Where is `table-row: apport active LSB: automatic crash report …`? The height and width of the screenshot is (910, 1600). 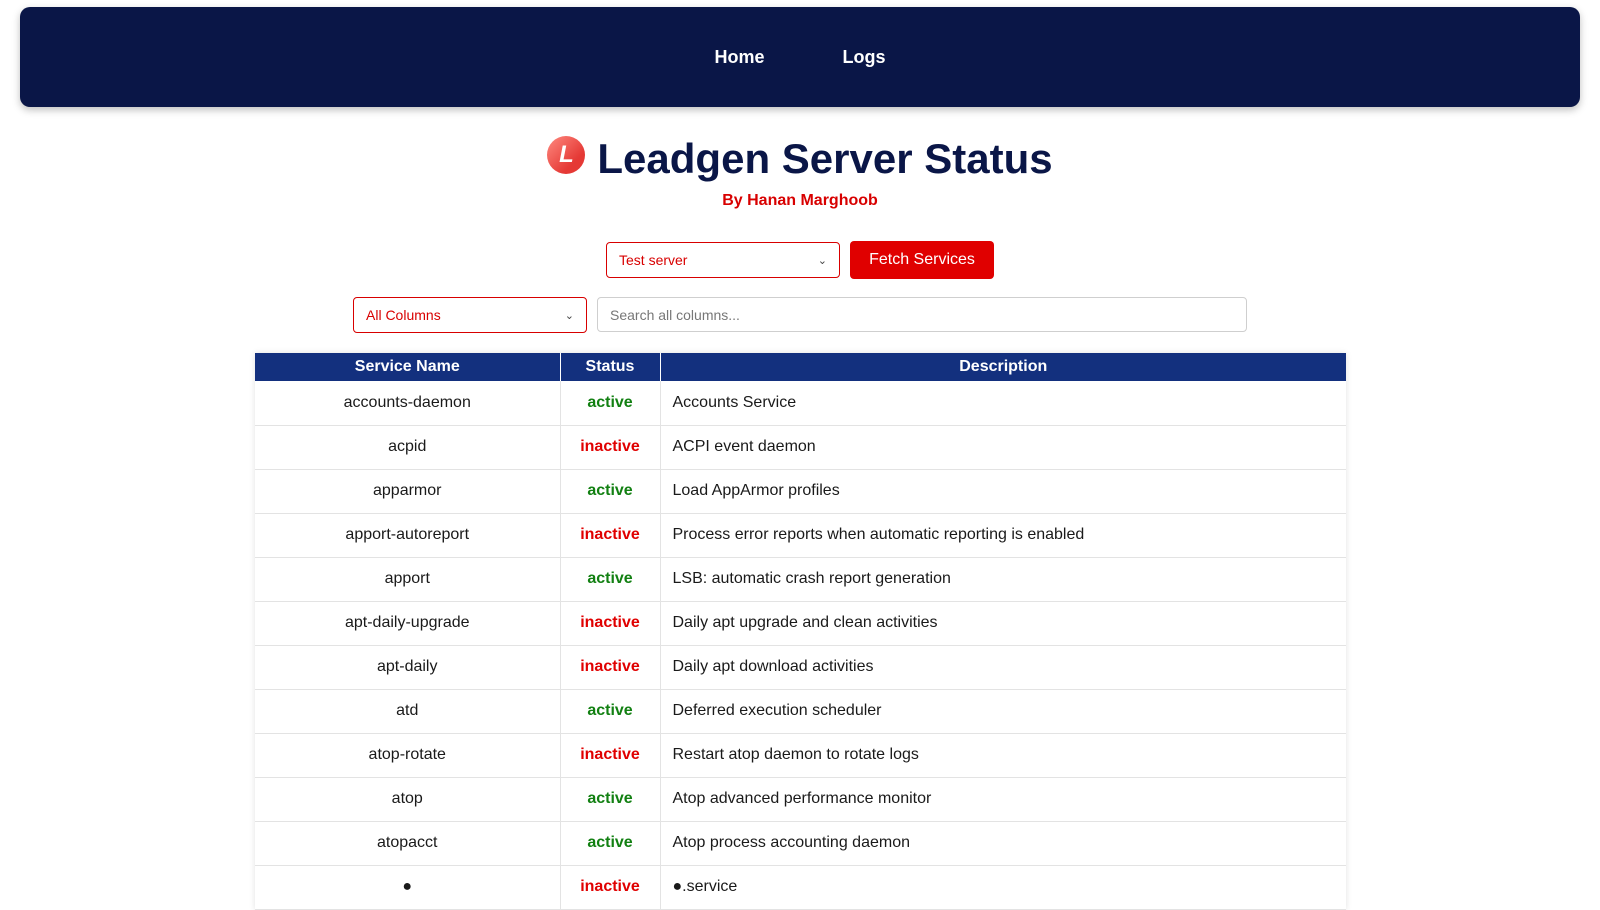
table-row: apport active LSB: automatic crash report … is located at coordinates (800, 579).